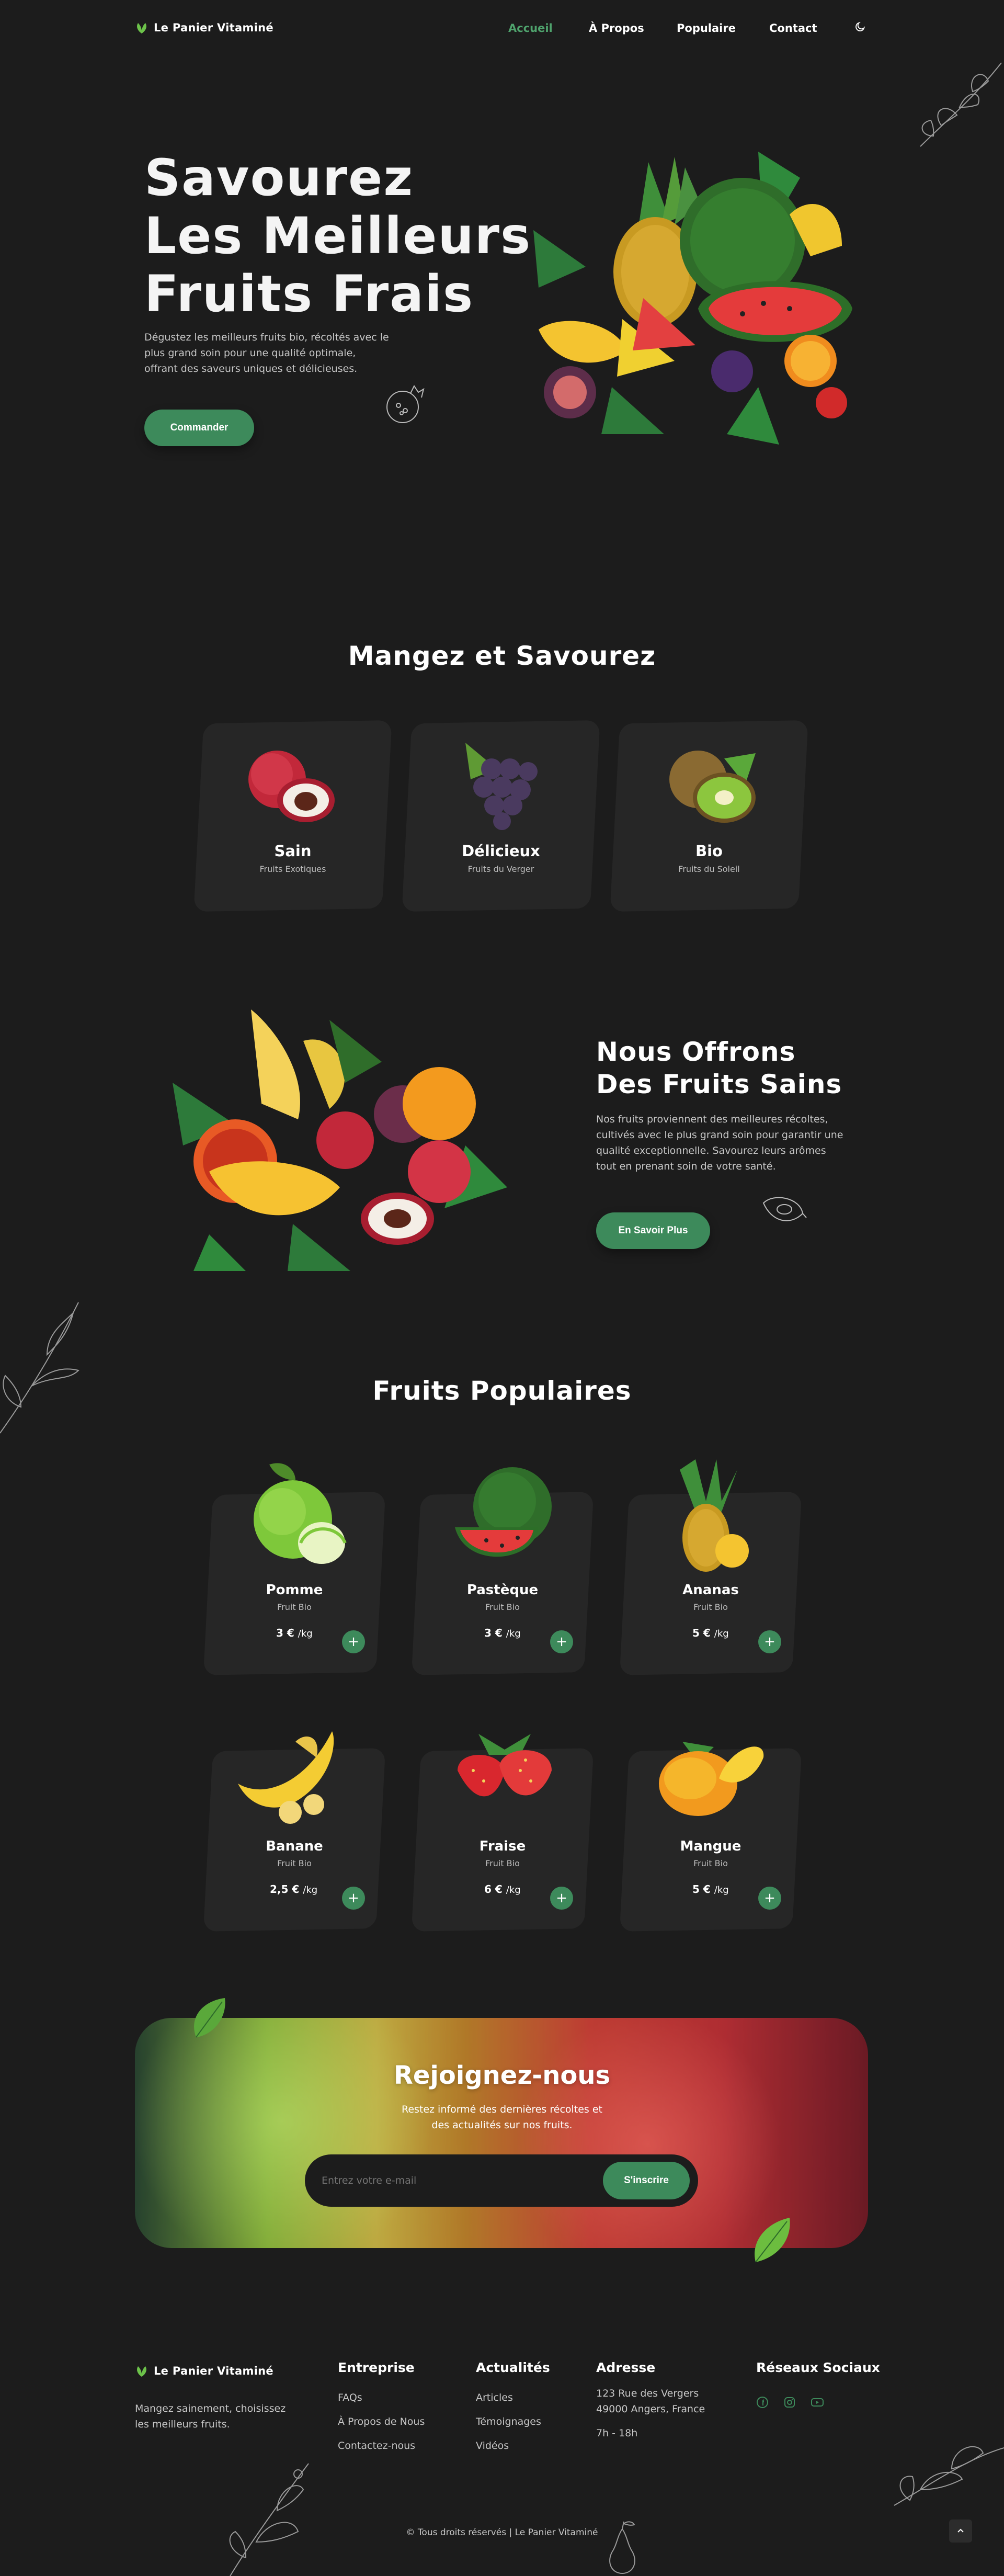 This screenshot has height=2576, width=1004. I want to click on mango-image, so click(711, 1779).